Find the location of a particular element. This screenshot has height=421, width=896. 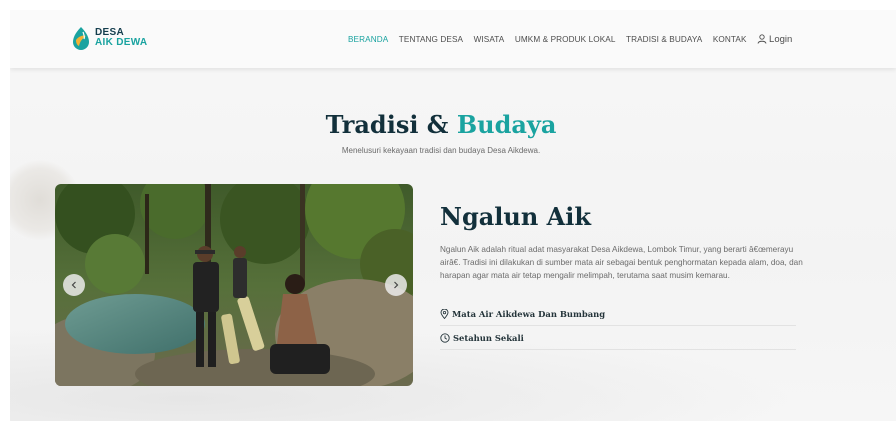

carousel-prev-button is located at coordinates (74, 285).